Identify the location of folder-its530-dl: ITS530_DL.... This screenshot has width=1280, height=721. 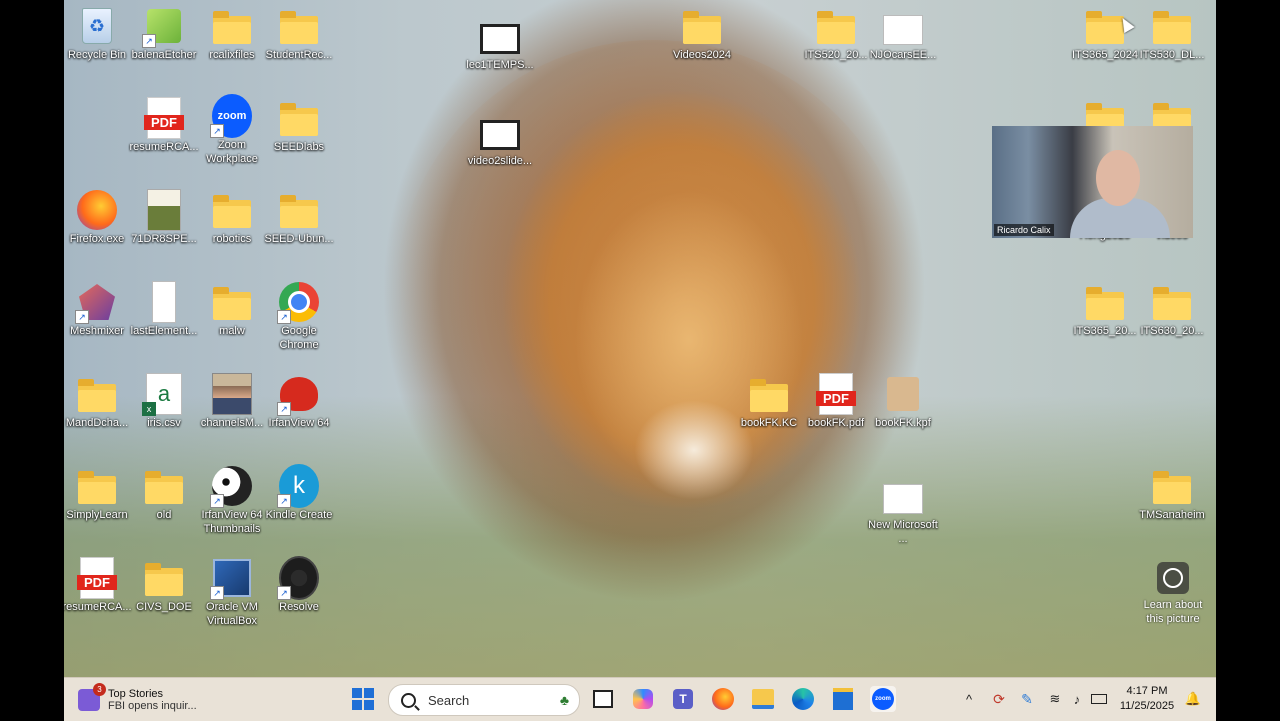
(1172, 34).